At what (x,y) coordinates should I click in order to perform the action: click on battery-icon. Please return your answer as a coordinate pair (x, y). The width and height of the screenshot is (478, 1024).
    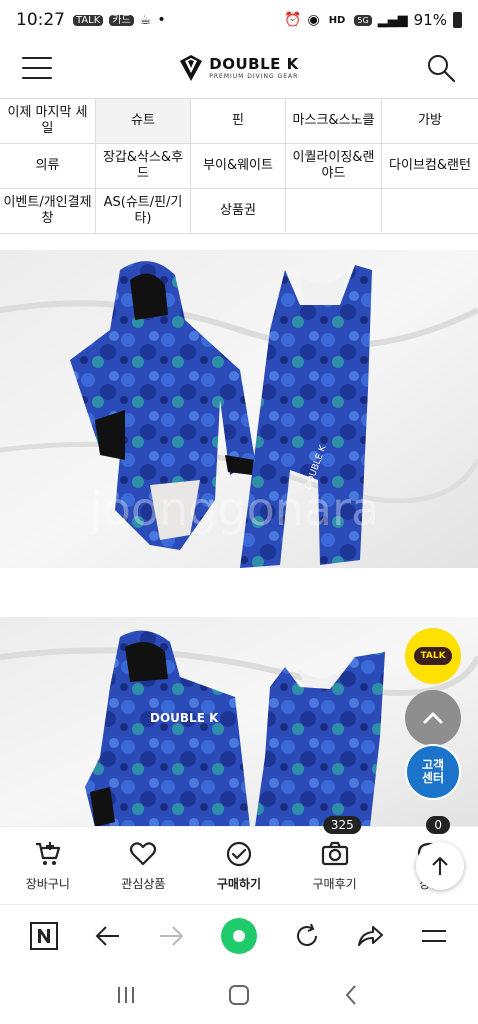
    Looking at the image, I should click on (457, 20).